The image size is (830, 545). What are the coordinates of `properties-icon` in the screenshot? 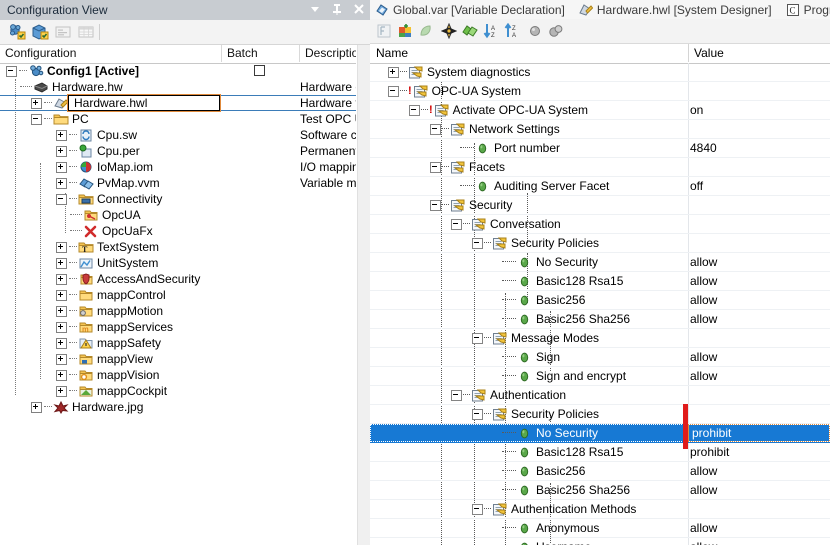 It's located at (63, 32).